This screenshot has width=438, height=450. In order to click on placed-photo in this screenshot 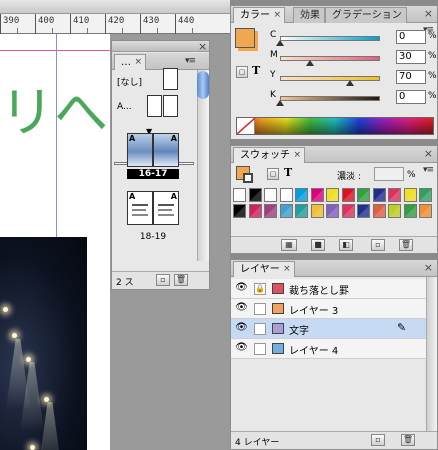, I will do `click(43, 343)`.